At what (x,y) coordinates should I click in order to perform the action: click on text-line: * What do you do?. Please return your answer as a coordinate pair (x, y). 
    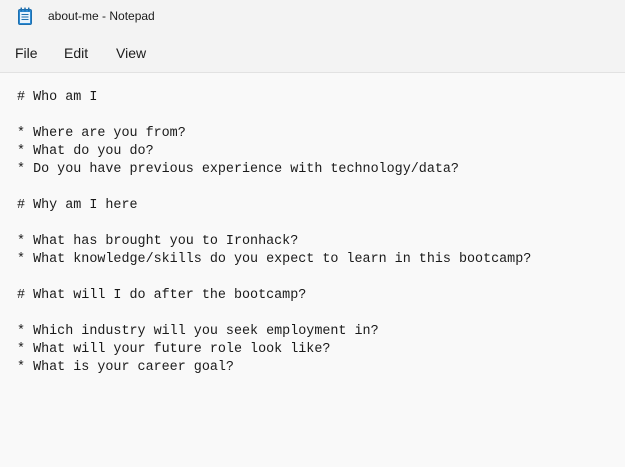
    Looking at the image, I should click on (85, 151).